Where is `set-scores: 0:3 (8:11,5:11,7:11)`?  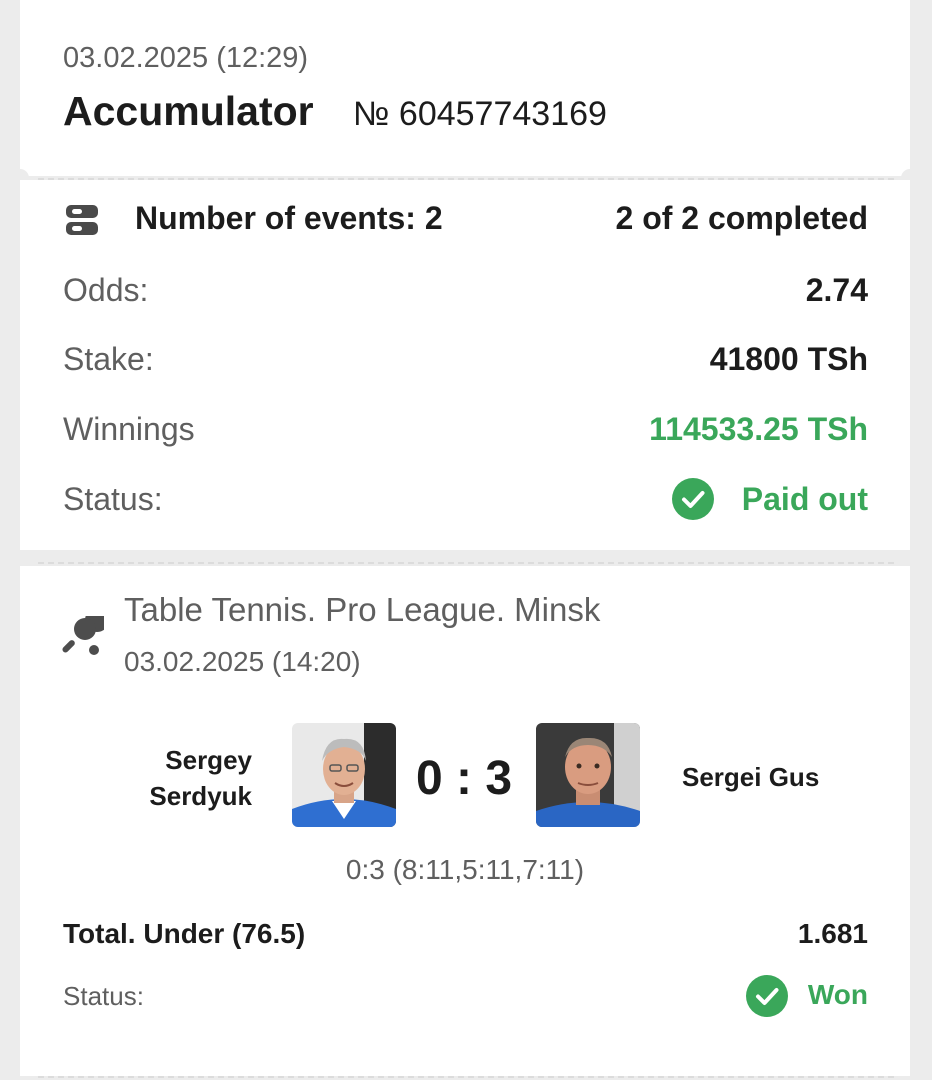
set-scores: 0:3 (8:11,5:11,7:11) is located at coordinates (465, 869).